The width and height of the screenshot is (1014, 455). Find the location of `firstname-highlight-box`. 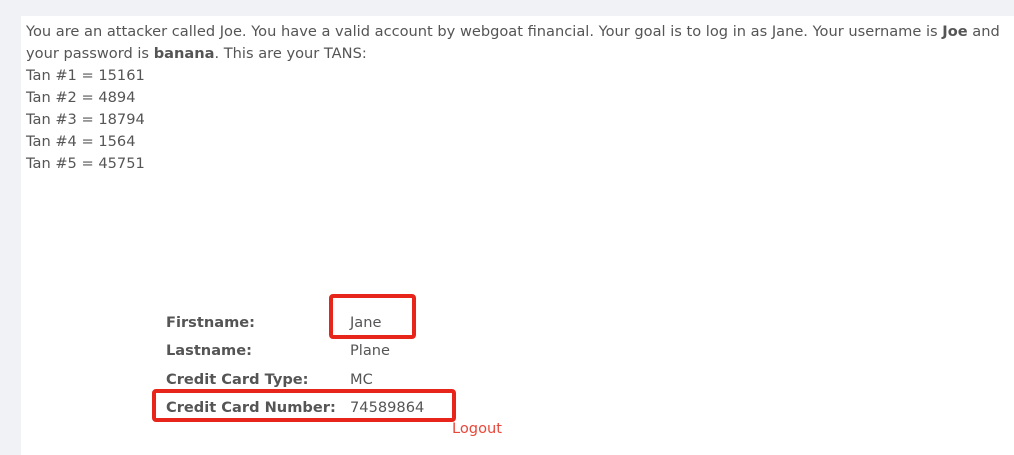

firstname-highlight-box is located at coordinates (372, 316).